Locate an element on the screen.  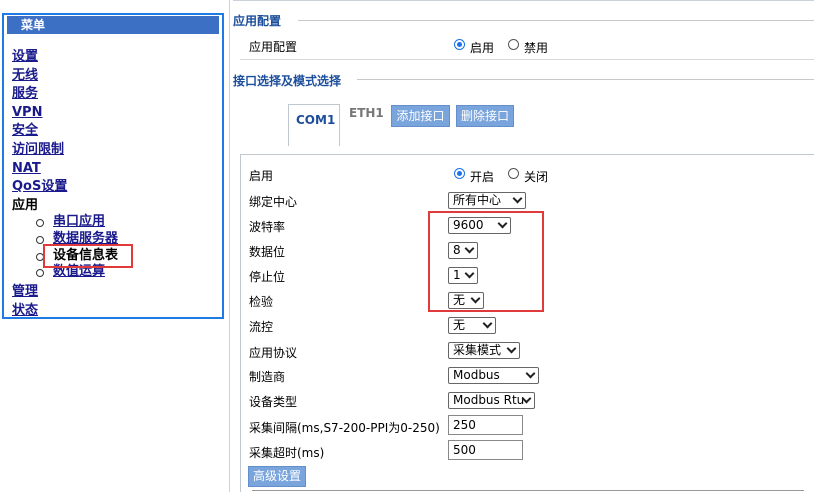
app-protocol-select: 采集模式 is located at coordinates (484, 350).